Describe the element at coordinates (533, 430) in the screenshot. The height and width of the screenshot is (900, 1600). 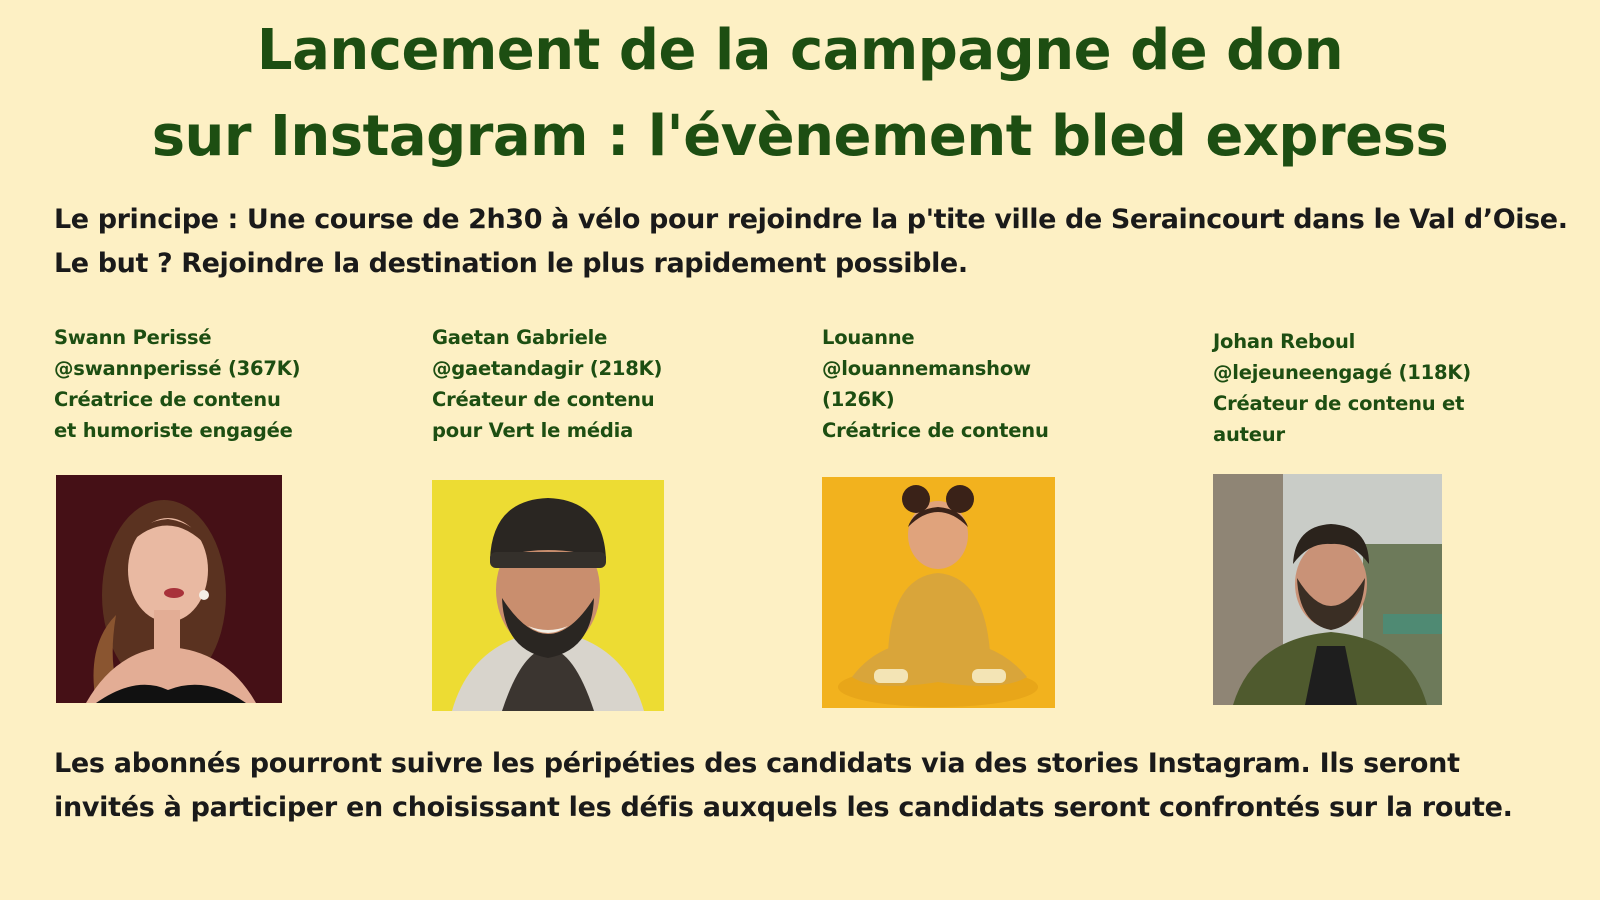
I see `person-role-cont: pour Vert le média` at that location.